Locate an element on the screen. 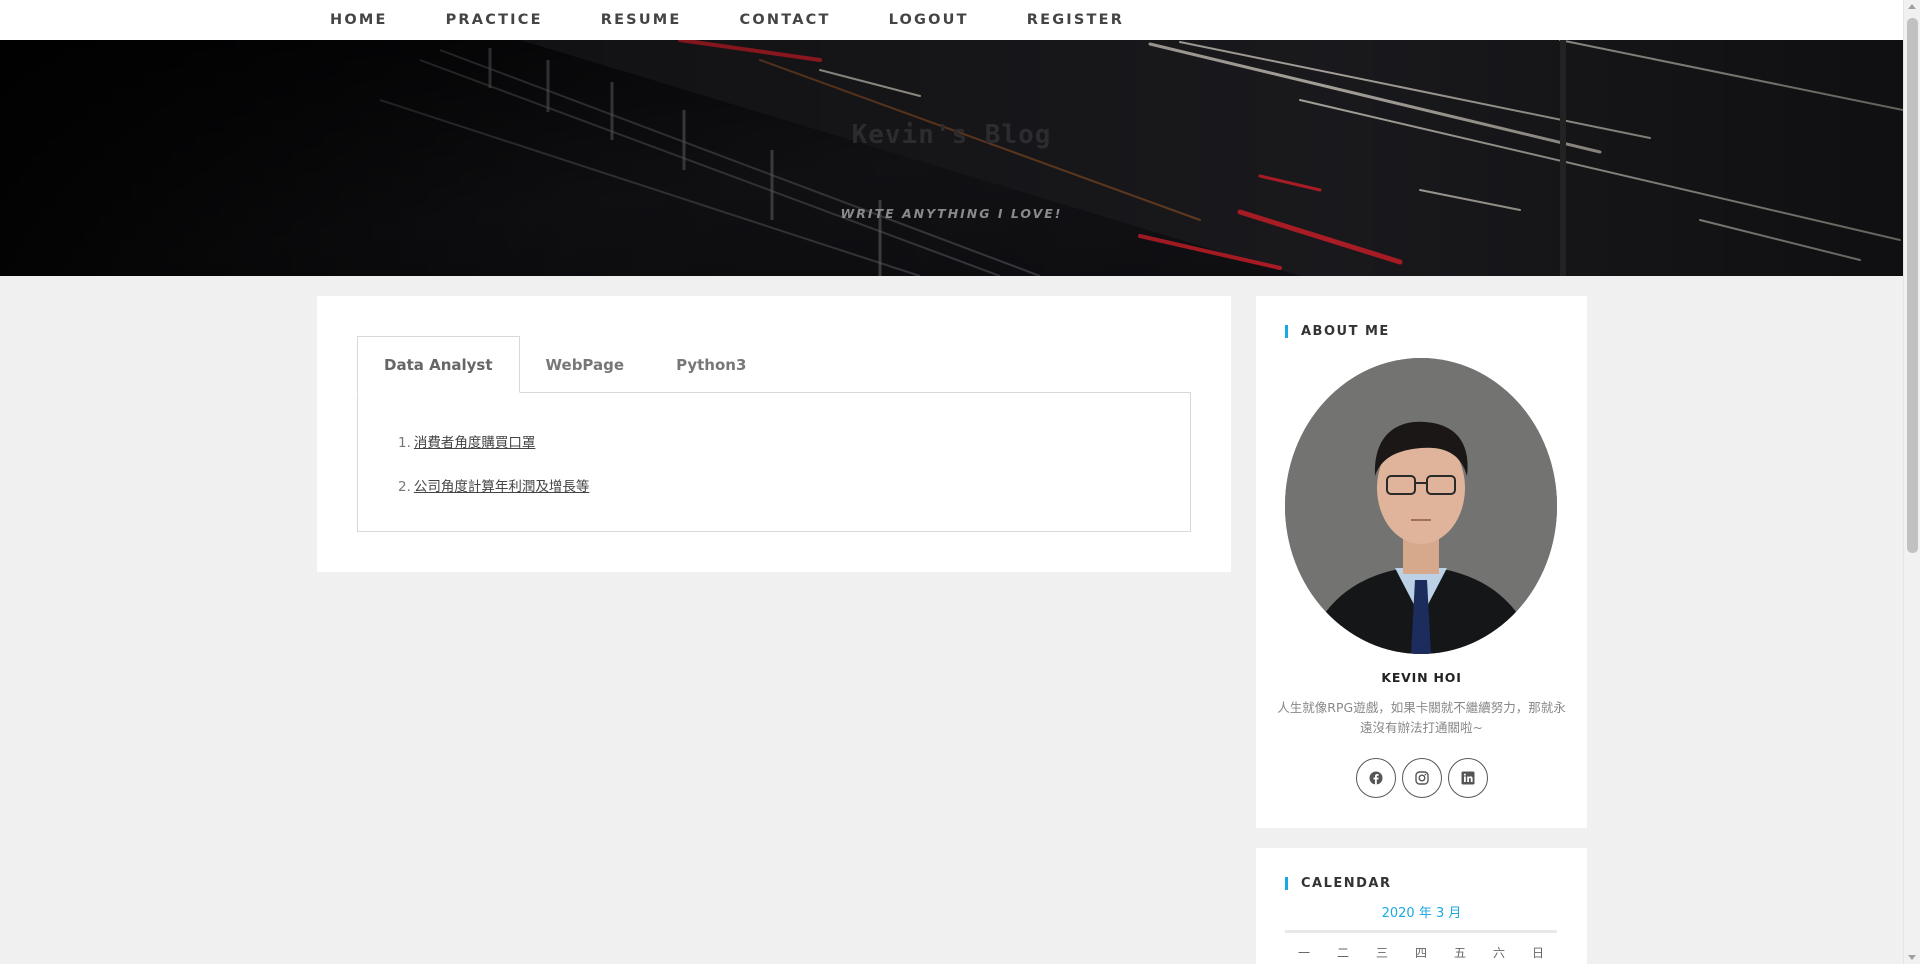  list-item: 1. 消費者角度購買口罩 is located at coordinates (493, 441).